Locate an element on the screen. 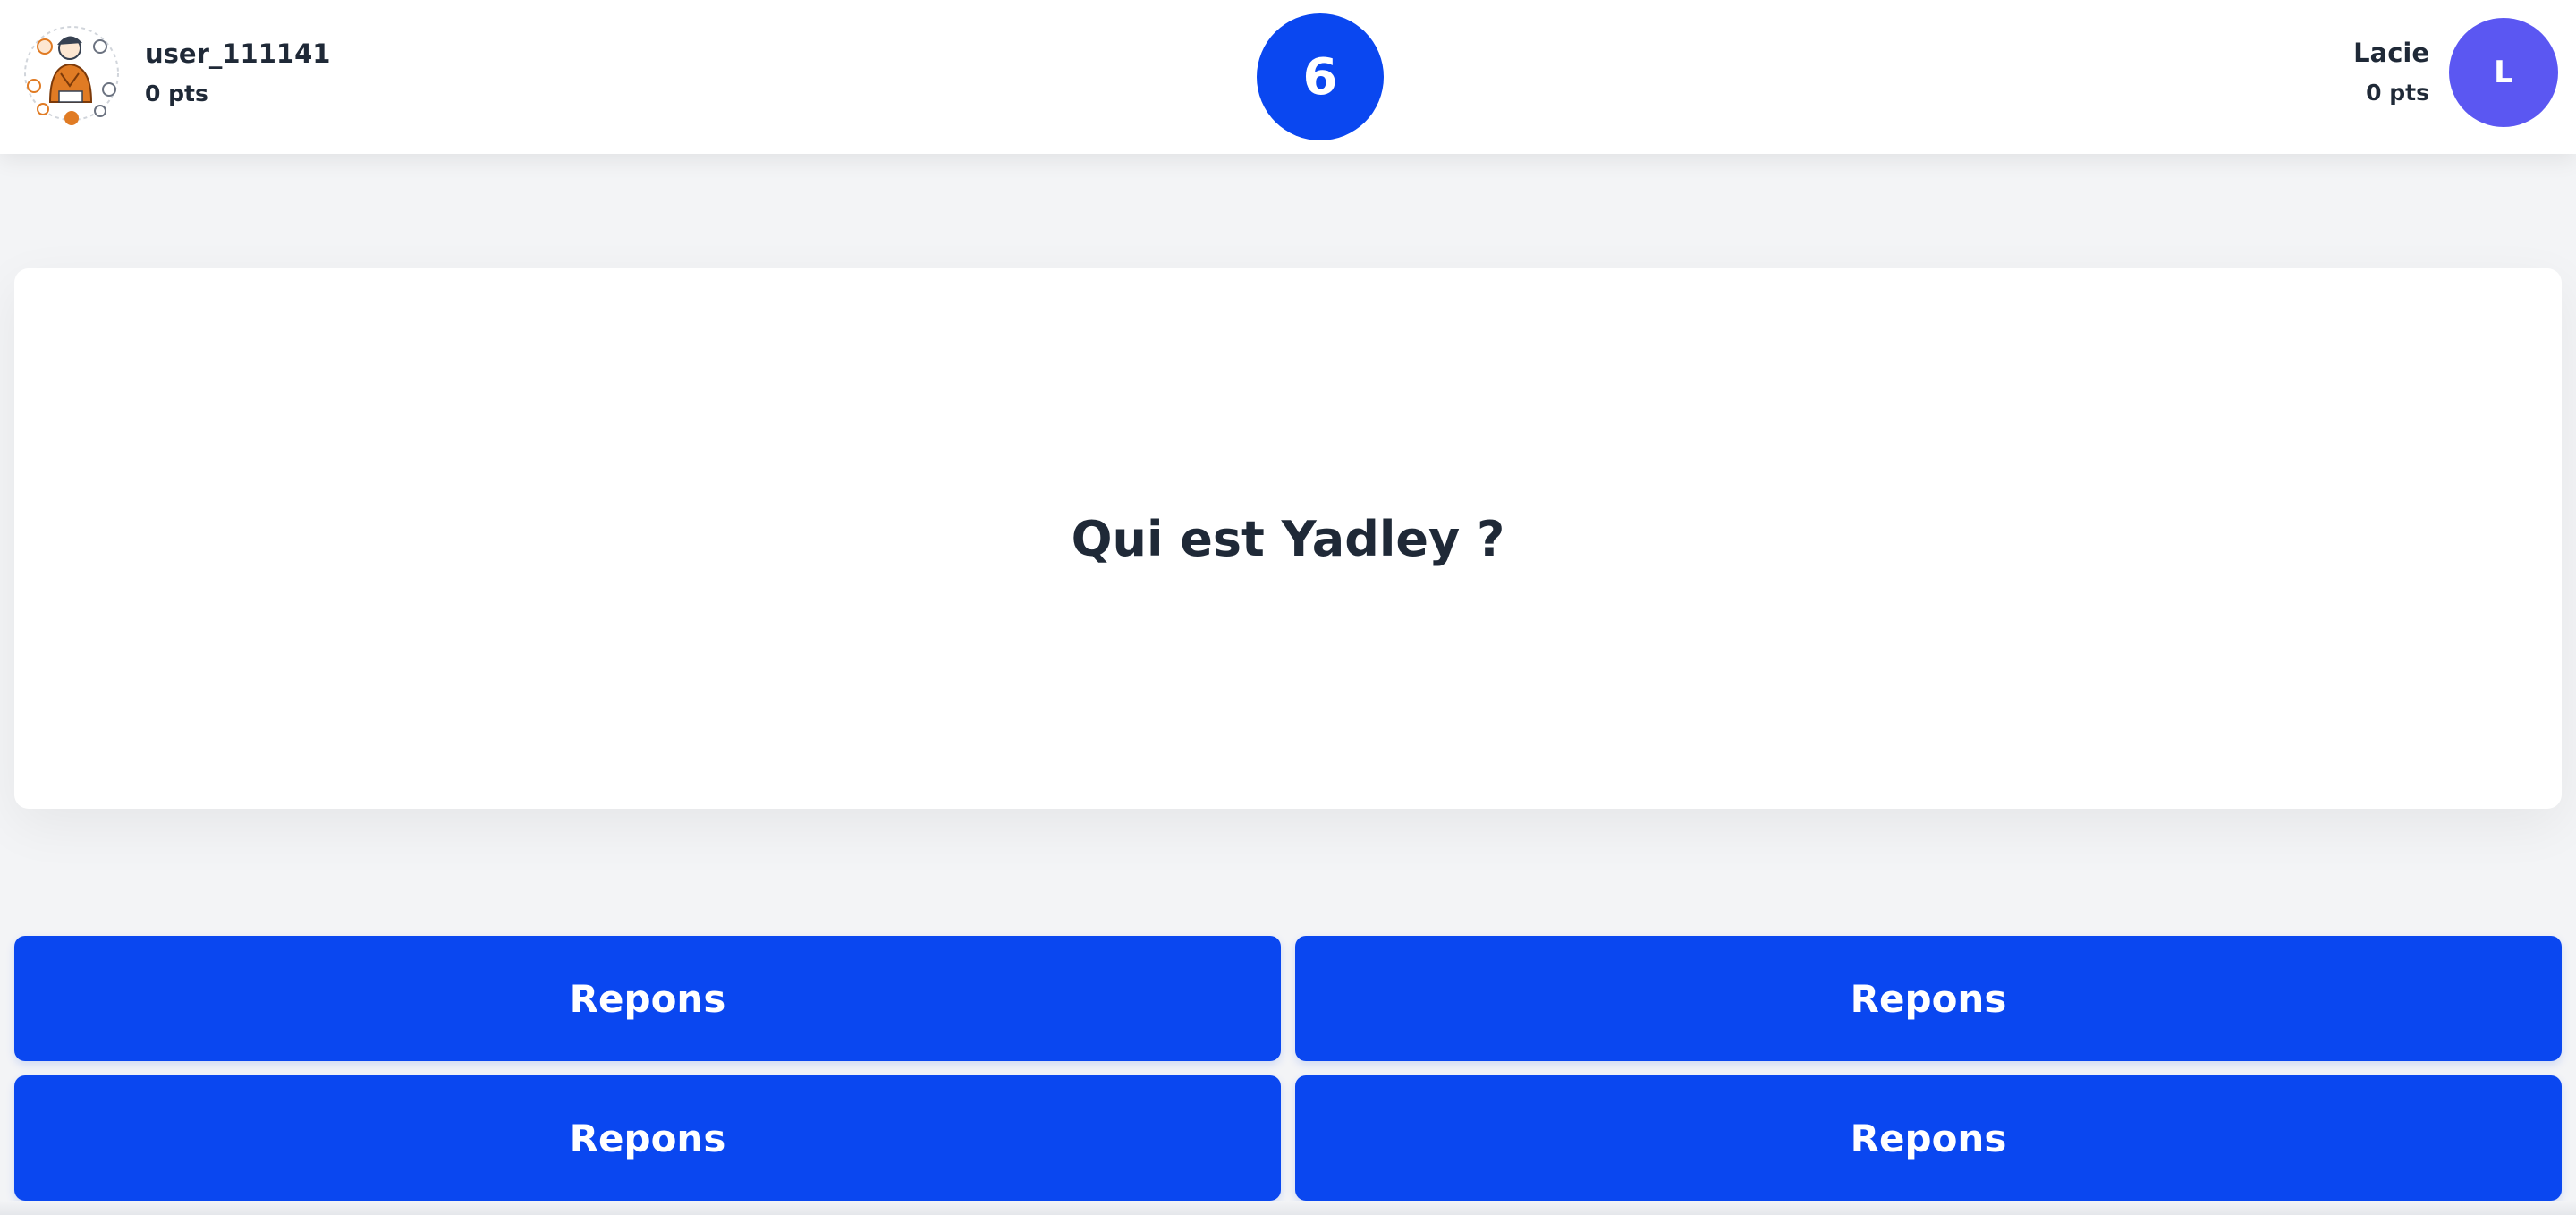 Image resolution: width=2576 pixels, height=1215 pixels. illustrated-person-avatar-icon is located at coordinates (71, 74).